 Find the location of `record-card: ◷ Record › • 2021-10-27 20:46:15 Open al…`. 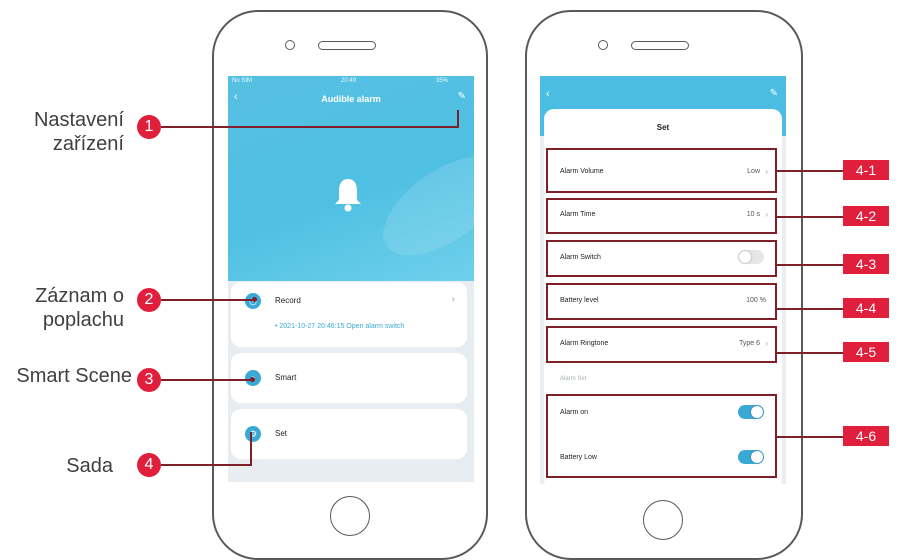

record-card: ◷ Record › • 2021-10-27 20:46:15 Open al… is located at coordinates (349, 314).